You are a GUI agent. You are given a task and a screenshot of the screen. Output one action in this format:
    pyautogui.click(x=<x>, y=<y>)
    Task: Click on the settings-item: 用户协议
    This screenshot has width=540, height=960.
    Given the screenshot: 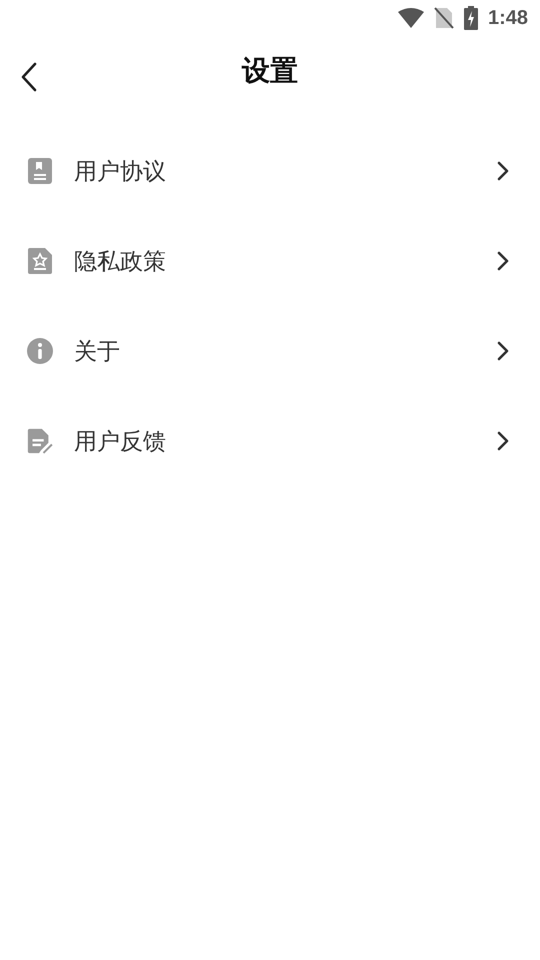 What is the action you would take?
    pyautogui.click(x=270, y=171)
    